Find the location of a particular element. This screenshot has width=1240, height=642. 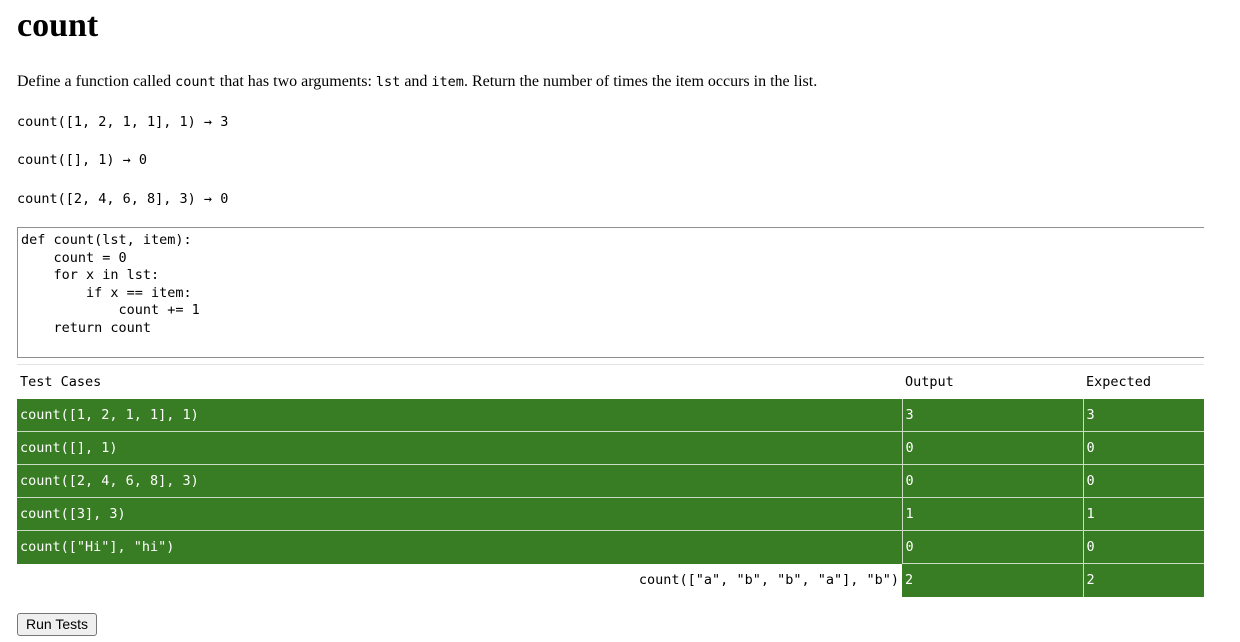

test-case-cell: count([3], 3) is located at coordinates (459, 514).